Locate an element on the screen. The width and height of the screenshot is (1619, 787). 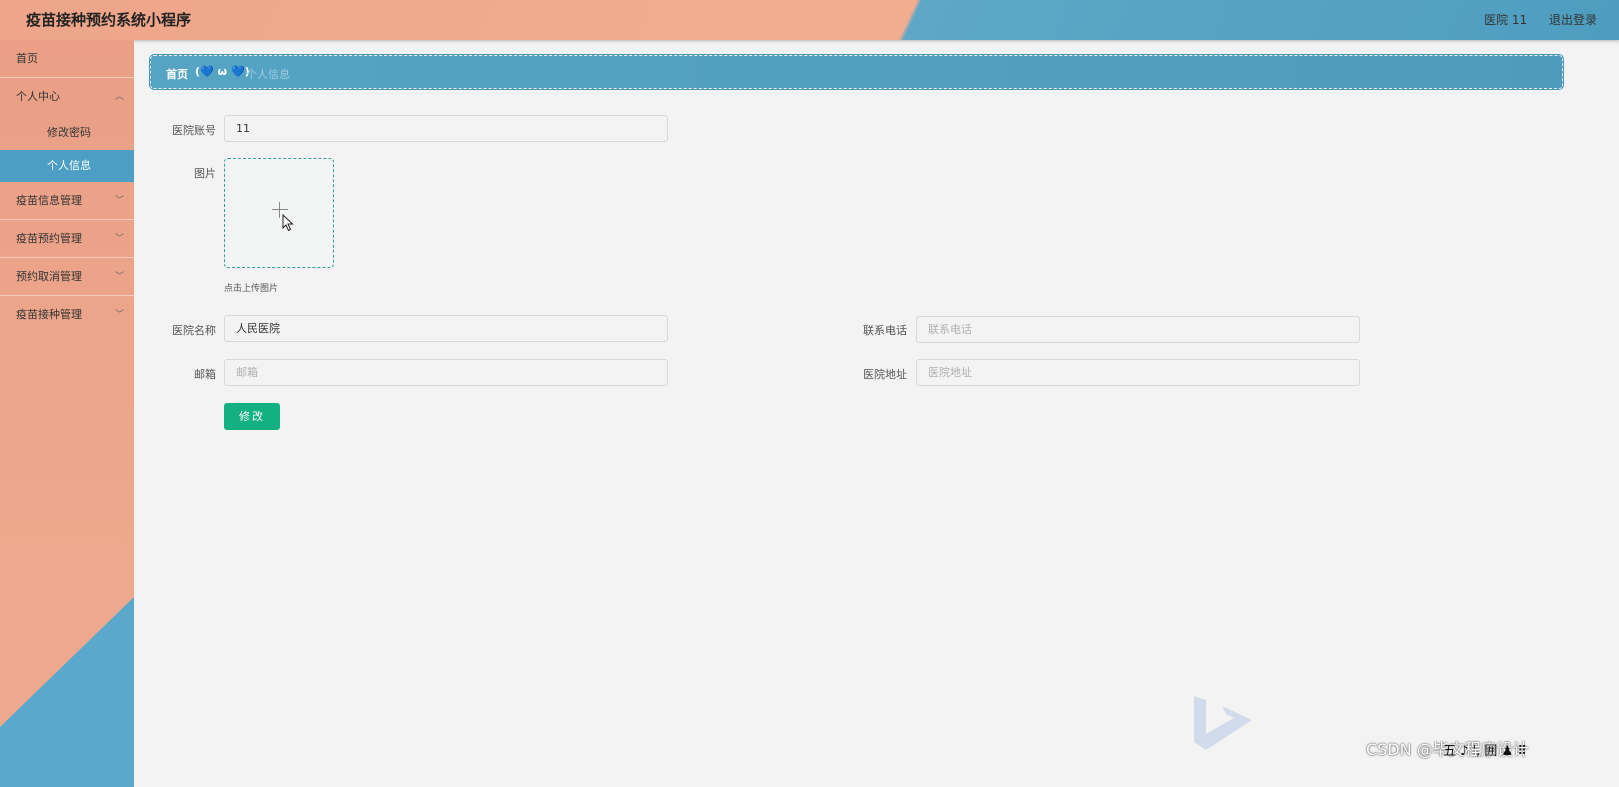
sidebar-item-label: 疫苗预约管理 is located at coordinates (49, 238).